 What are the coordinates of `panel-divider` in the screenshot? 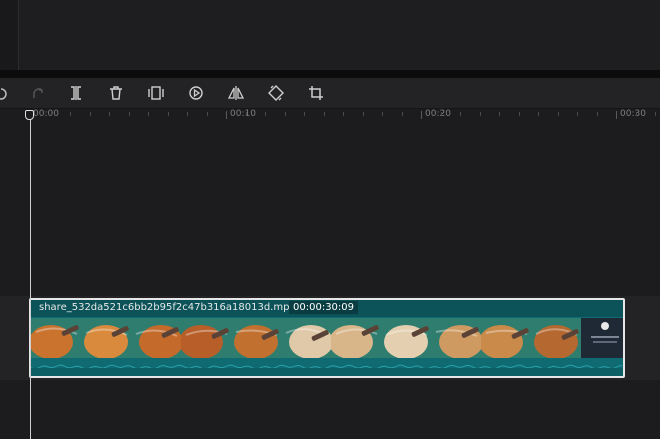 It's located at (330, 74).